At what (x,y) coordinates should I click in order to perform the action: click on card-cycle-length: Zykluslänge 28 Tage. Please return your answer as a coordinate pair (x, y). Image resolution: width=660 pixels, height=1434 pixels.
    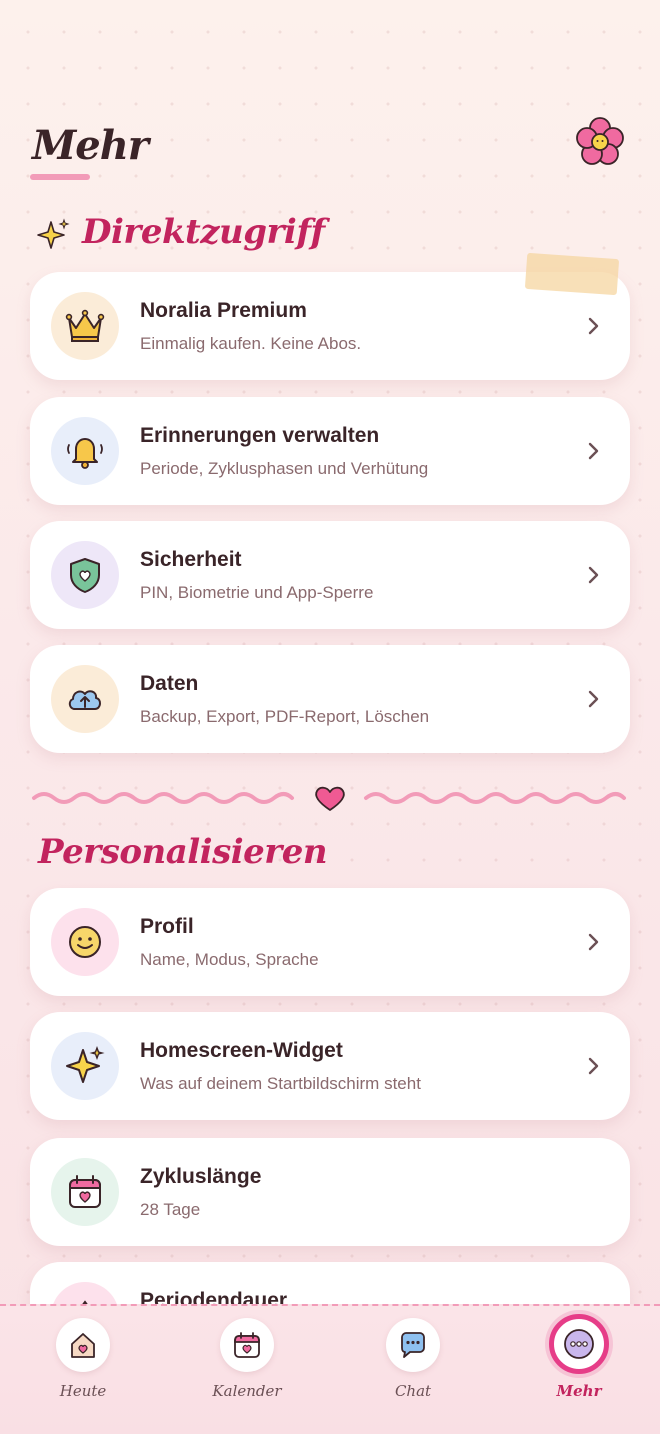
    Looking at the image, I should click on (330, 1192).